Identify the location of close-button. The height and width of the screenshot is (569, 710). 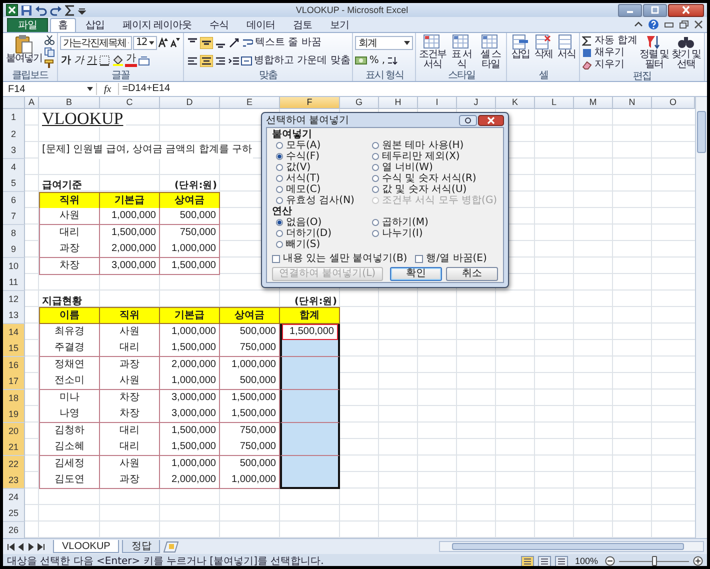
(686, 10).